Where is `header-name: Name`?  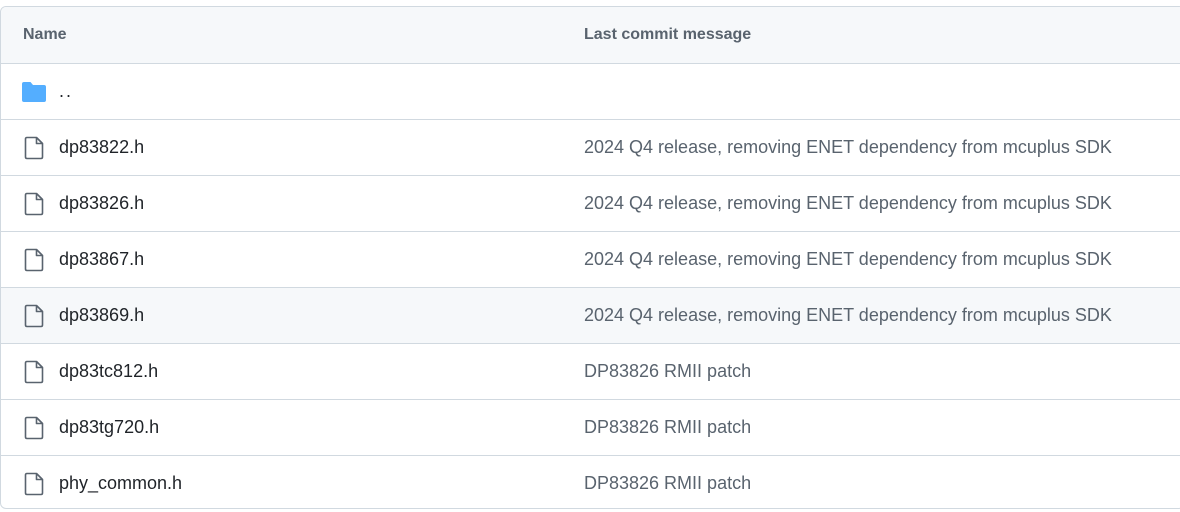
header-name: Name is located at coordinates (45, 34).